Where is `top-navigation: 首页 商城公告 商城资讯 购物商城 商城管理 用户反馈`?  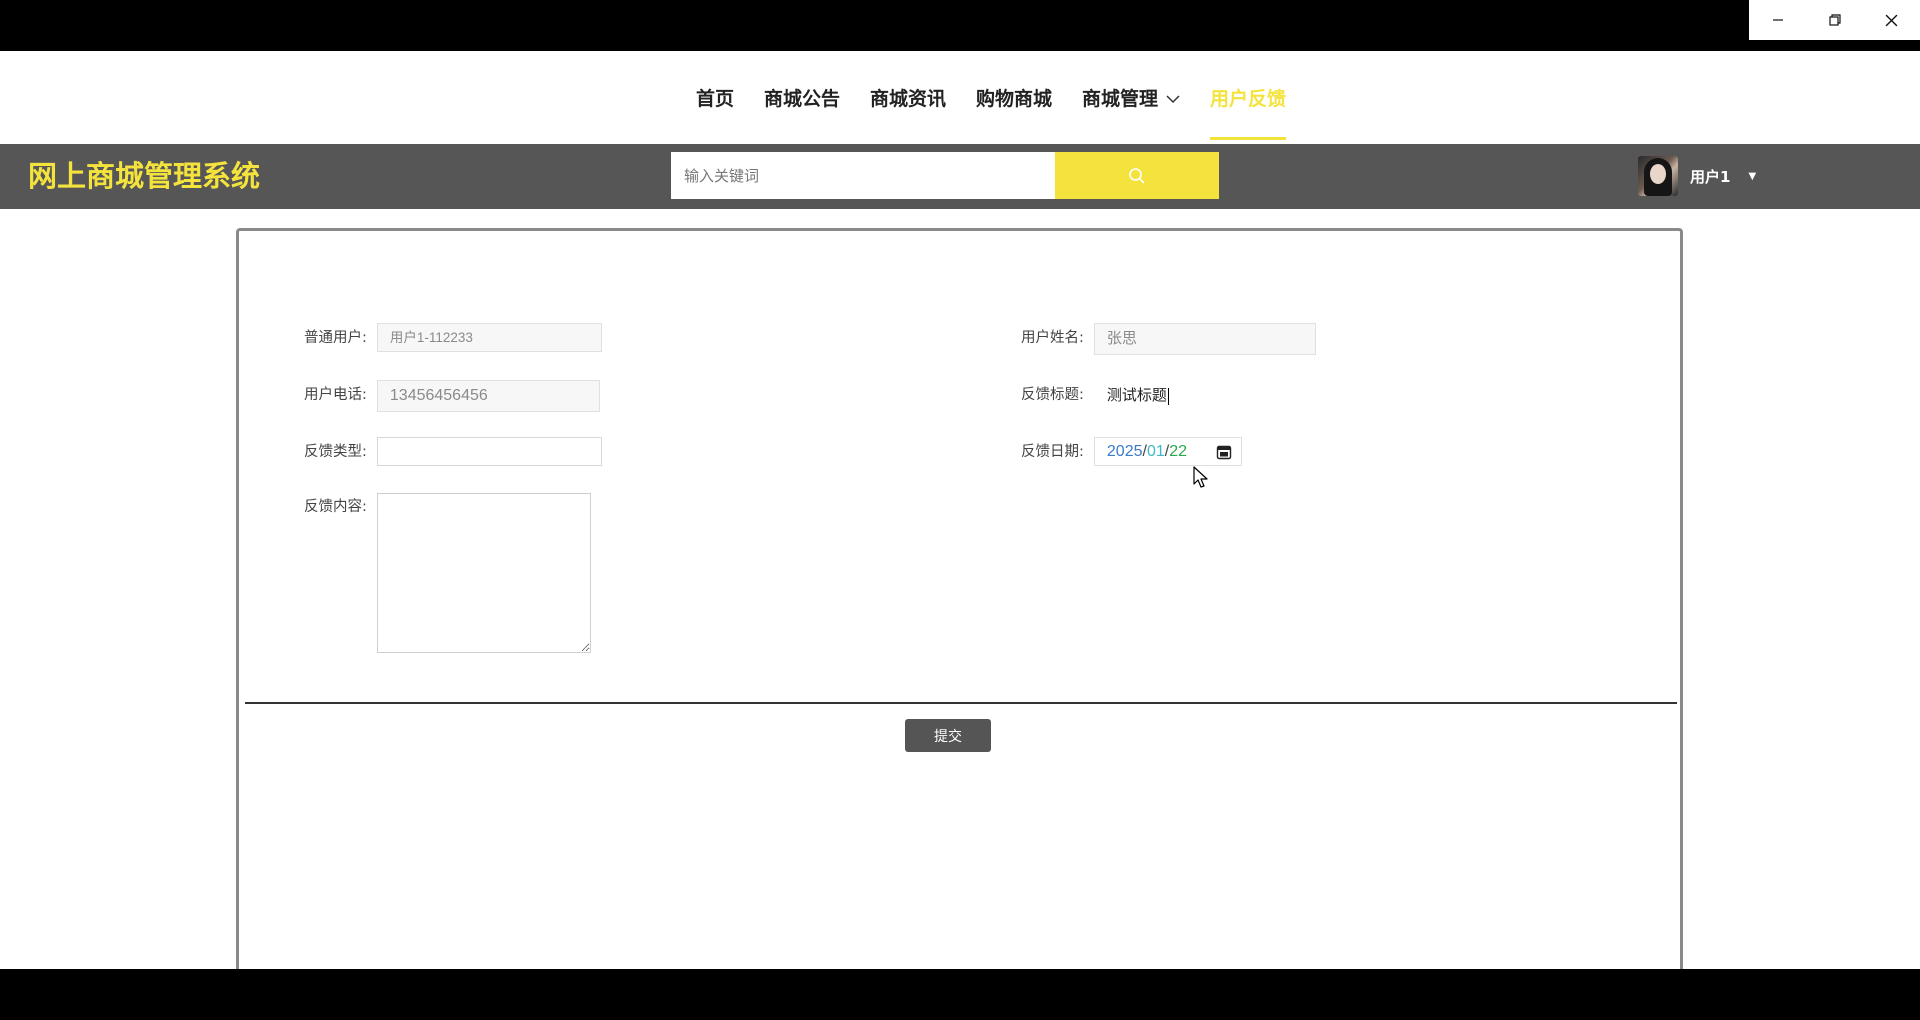
top-navigation: 首页 商城公告 商城资讯 购物商城 商城管理 用户反馈 is located at coordinates (960, 97).